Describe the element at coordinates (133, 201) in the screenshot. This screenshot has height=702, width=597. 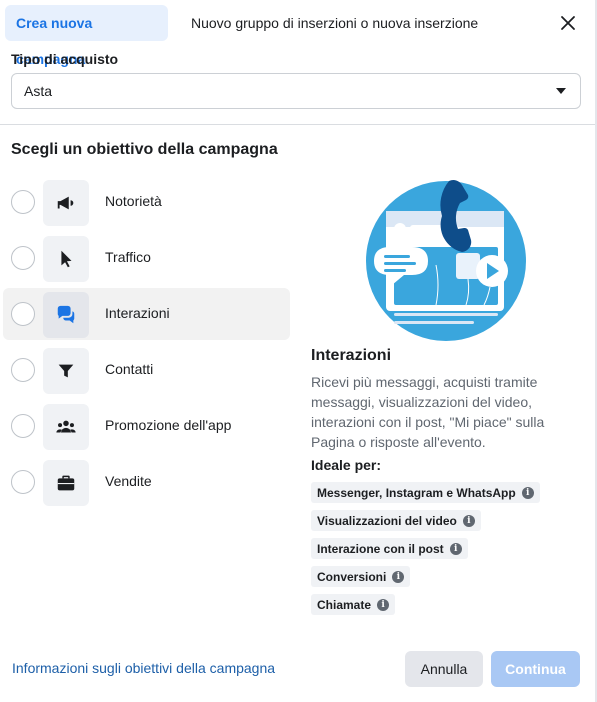
I see `objective-label: Notorietà` at that location.